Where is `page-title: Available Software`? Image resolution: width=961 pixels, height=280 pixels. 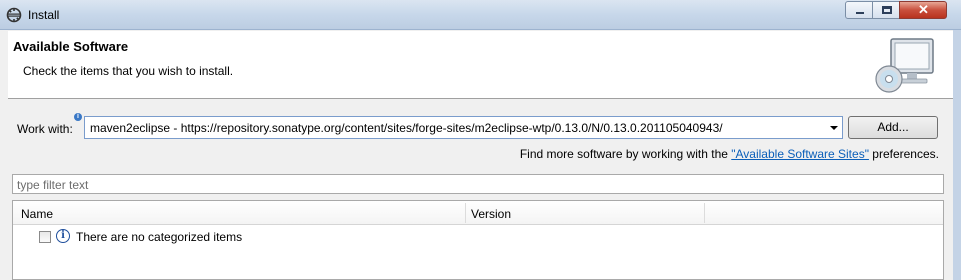
page-title: Available Software is located at coordinates (71, 46).